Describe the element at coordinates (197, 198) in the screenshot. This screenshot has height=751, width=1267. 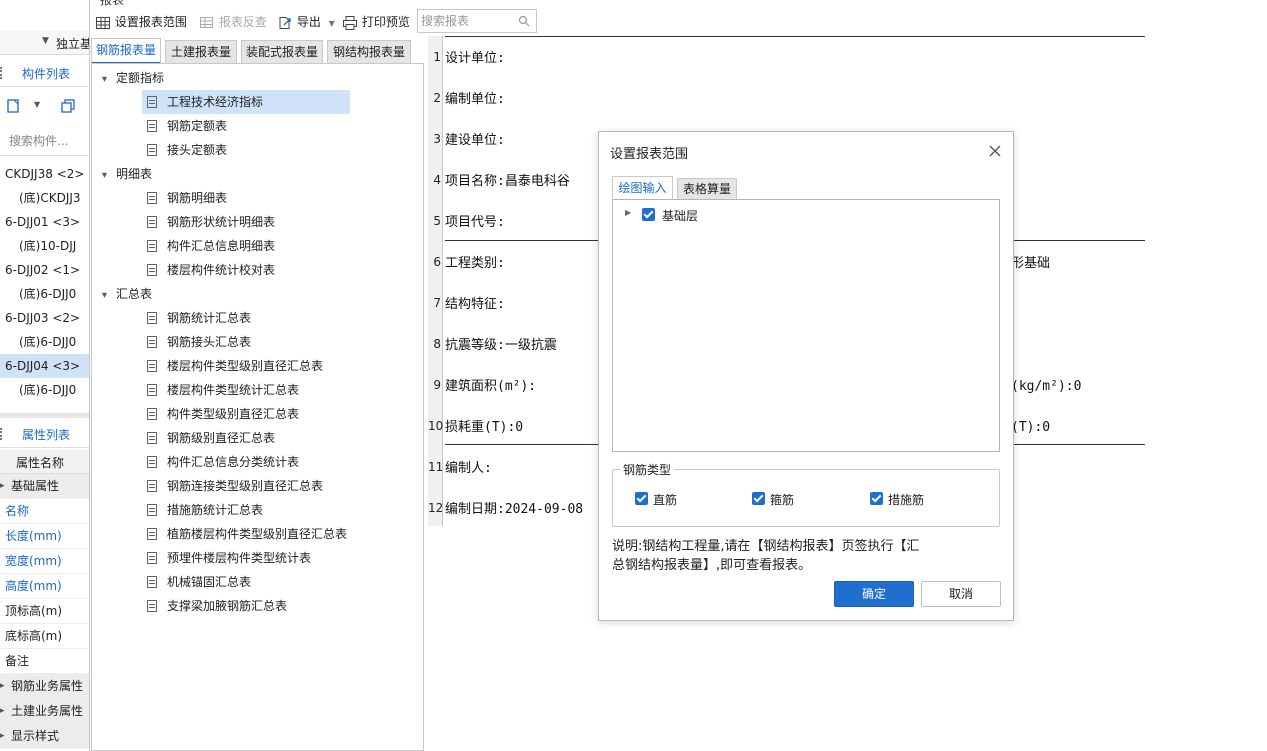
I see `report-tree-item-label: 钢筋明细表` at that location.